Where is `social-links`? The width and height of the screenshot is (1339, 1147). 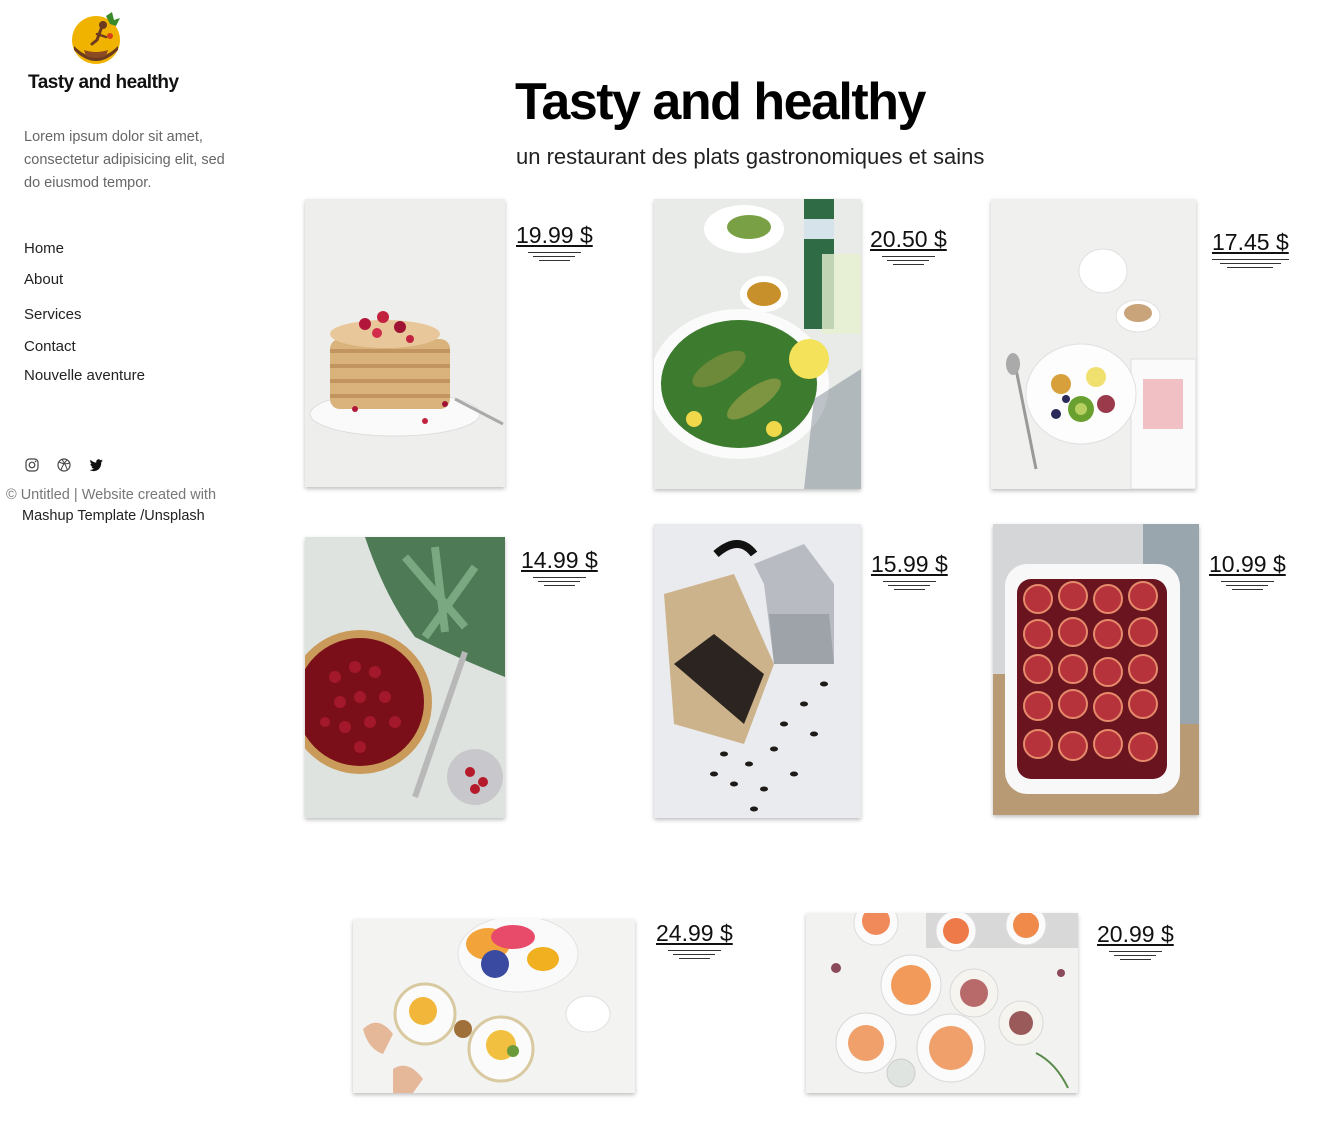
social-links is located at coordinates (64, 465).